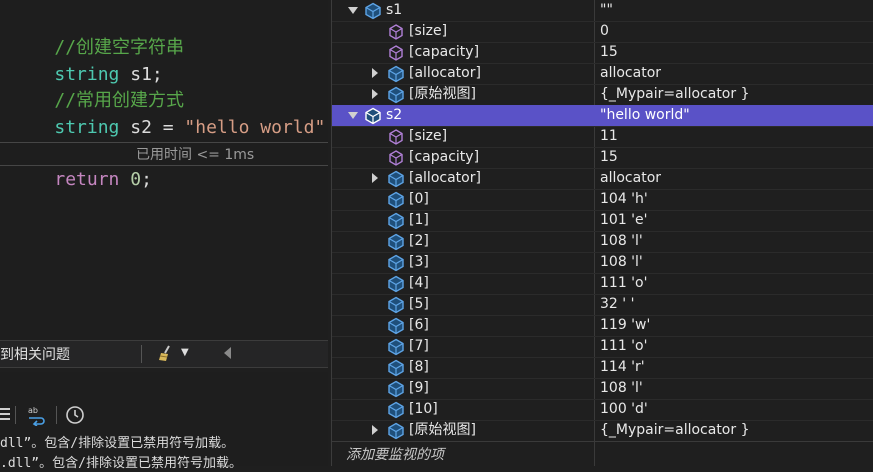 This screenshot has width=873, height=472. I want to click on watch-row-name: [size], so click(428, 31).